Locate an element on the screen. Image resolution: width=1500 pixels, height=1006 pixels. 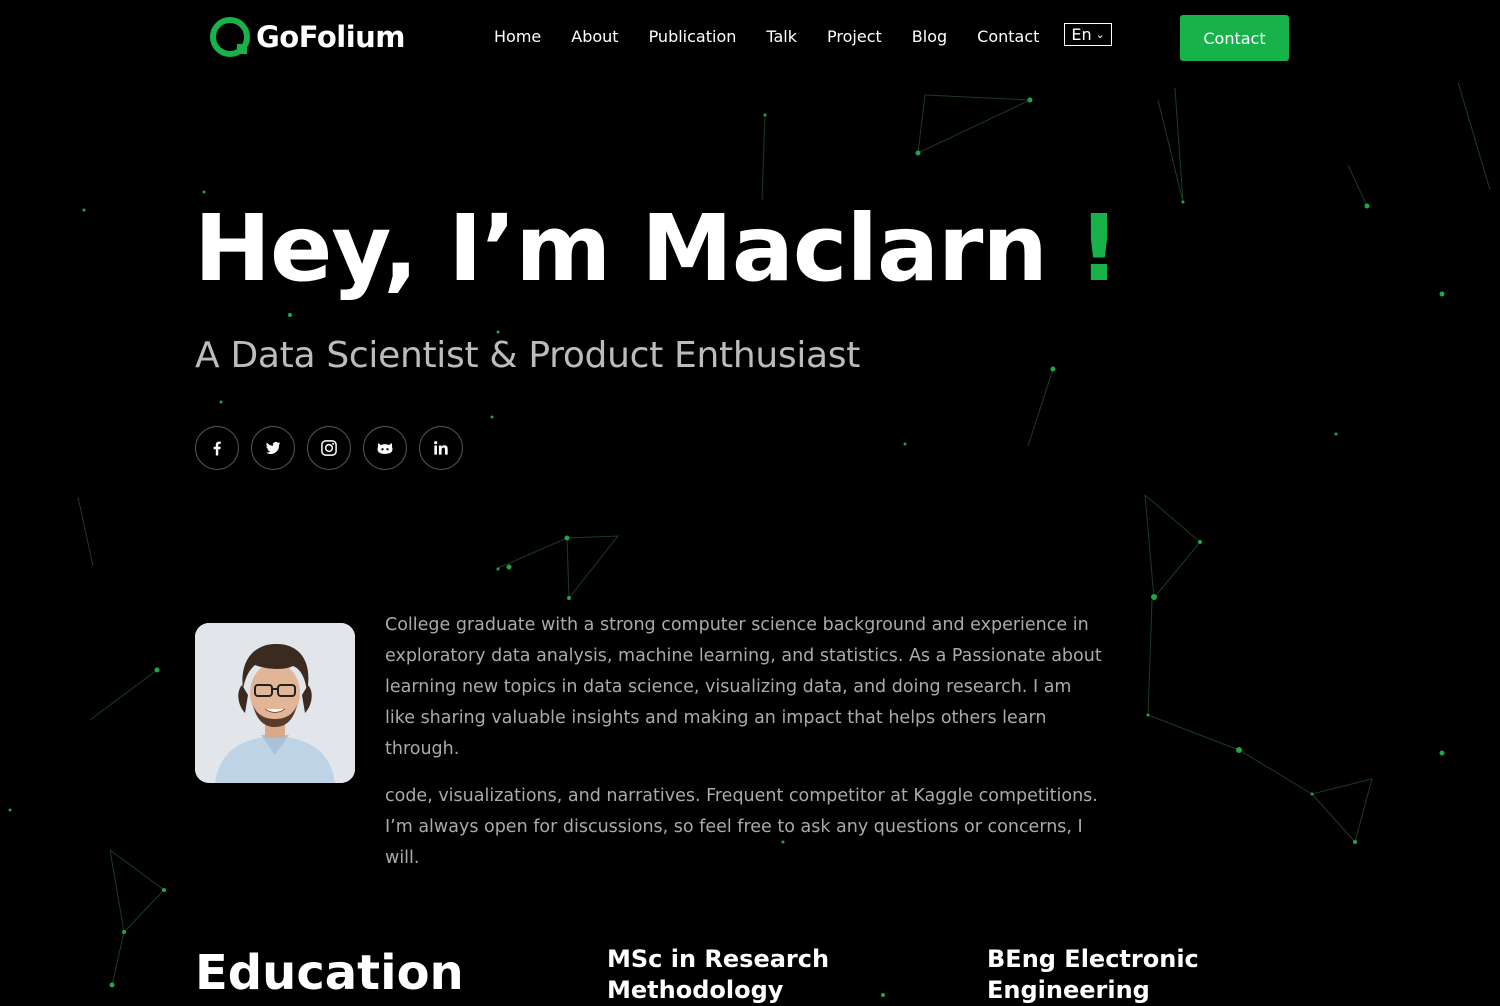
social-facebook is located at coordinates (217, 448).